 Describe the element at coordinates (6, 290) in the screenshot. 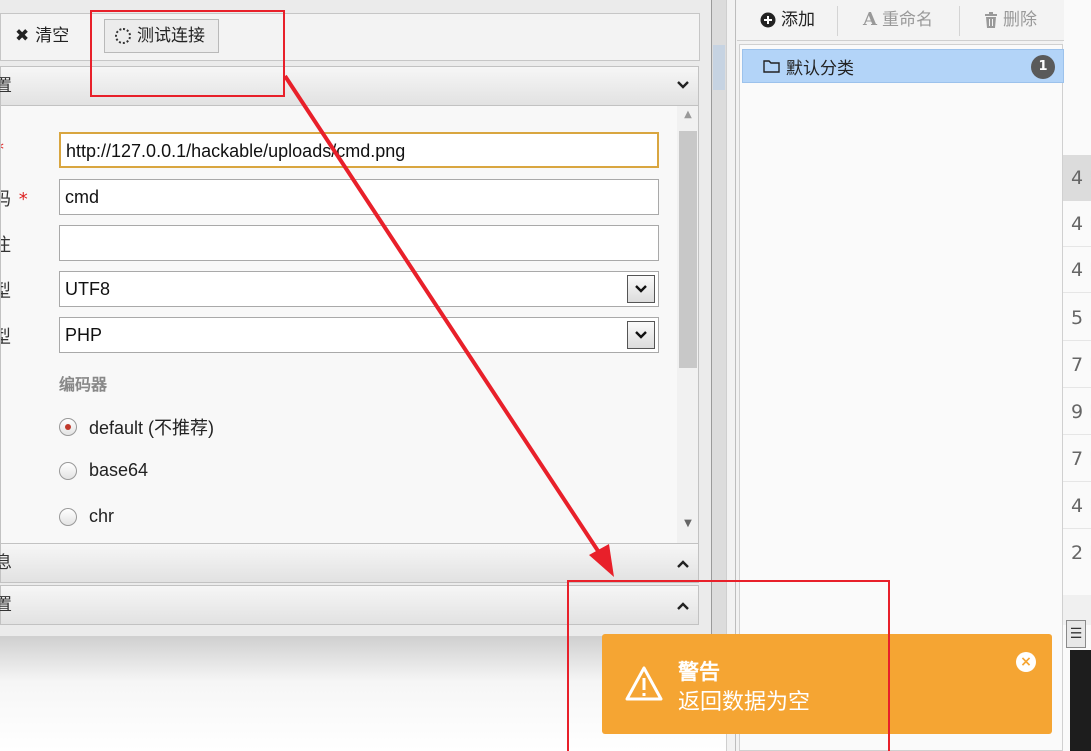

I see `encoding-label: 型` at that location.